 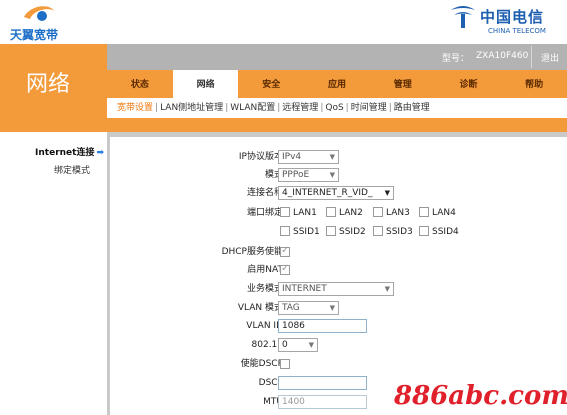 I want to click on row-vlan-mode: VLAN 模式 TAG ▼, so click(x=338, y=308).